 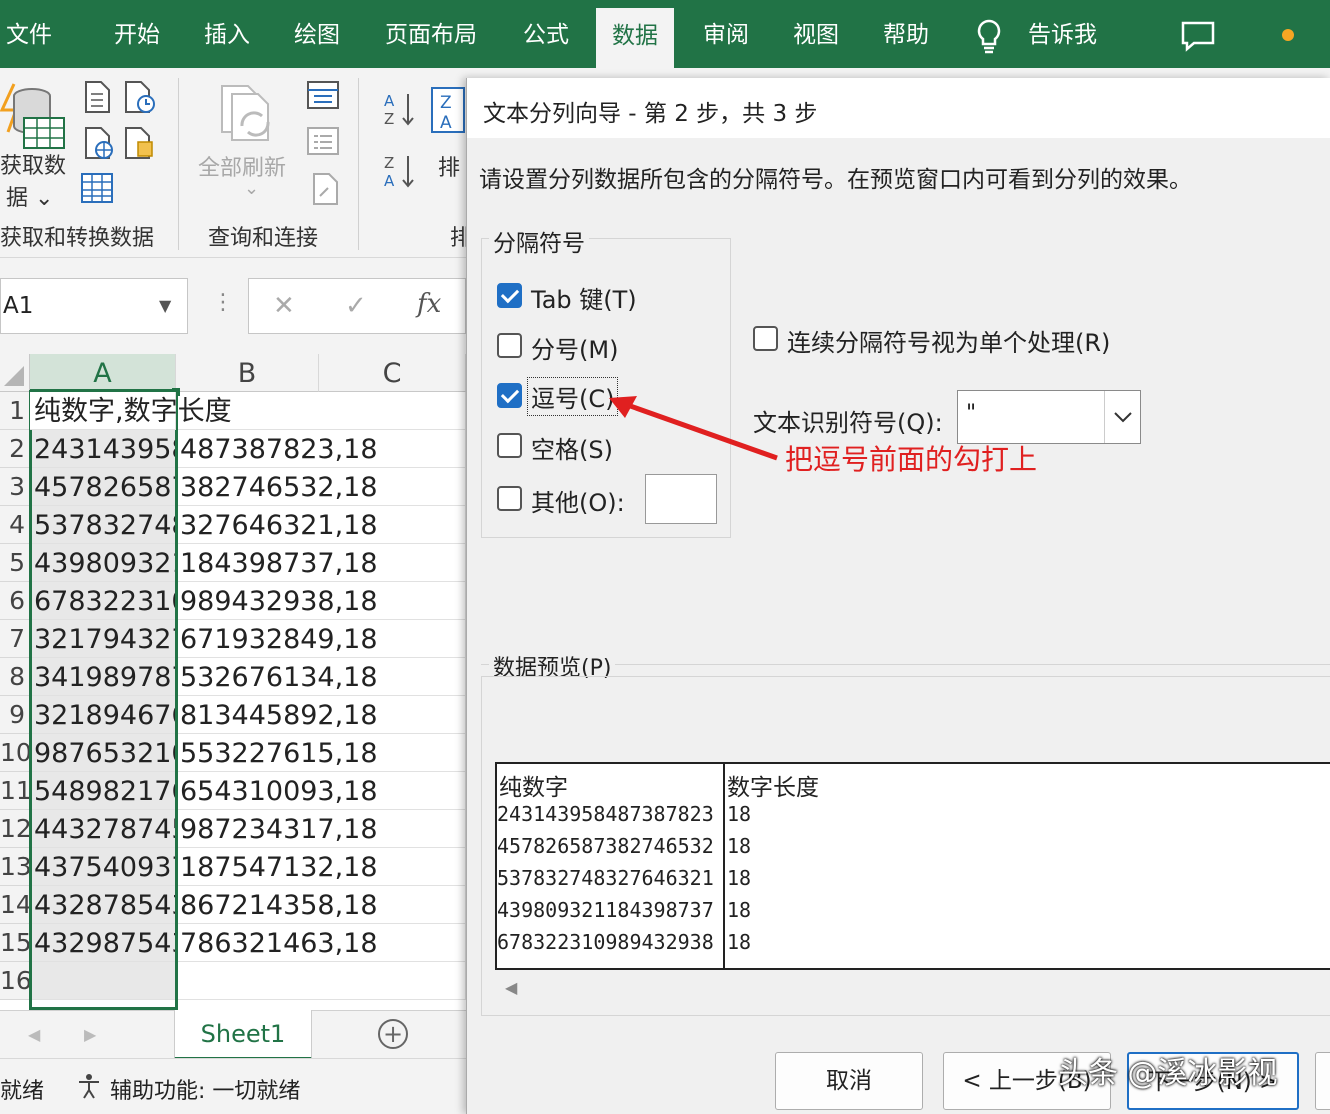 I want to click on tell-me-search: 告诉我, so click(x=1062, y=34).